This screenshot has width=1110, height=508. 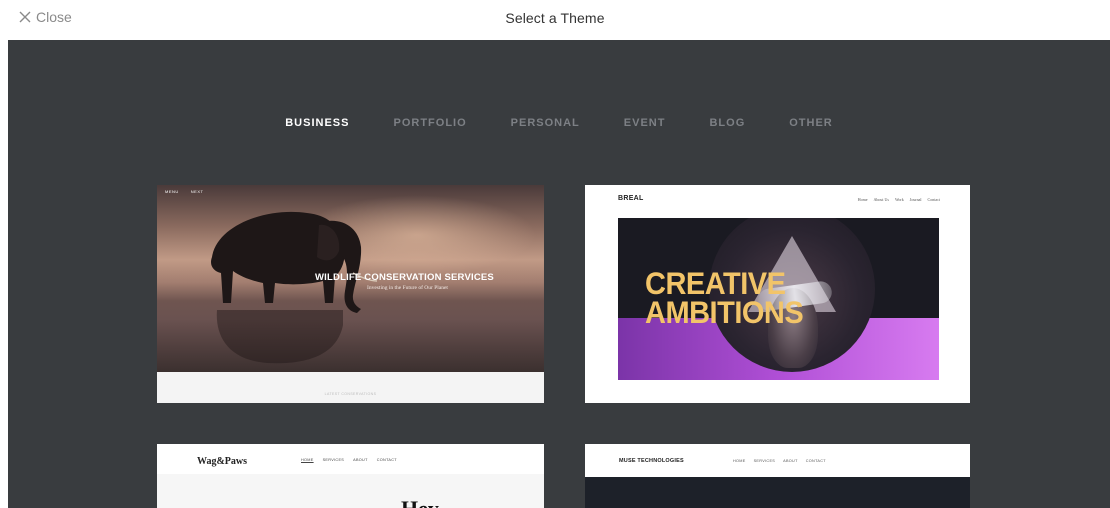 I want to click on wagpaws-nav: HOME SERVICES ABOUT CONTACT, so click(x=349, y=460).